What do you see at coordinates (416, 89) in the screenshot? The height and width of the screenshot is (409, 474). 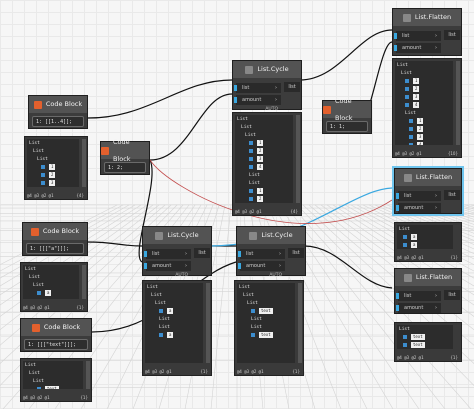 I see `preview-value: 2` at bounding box center [416, 89].